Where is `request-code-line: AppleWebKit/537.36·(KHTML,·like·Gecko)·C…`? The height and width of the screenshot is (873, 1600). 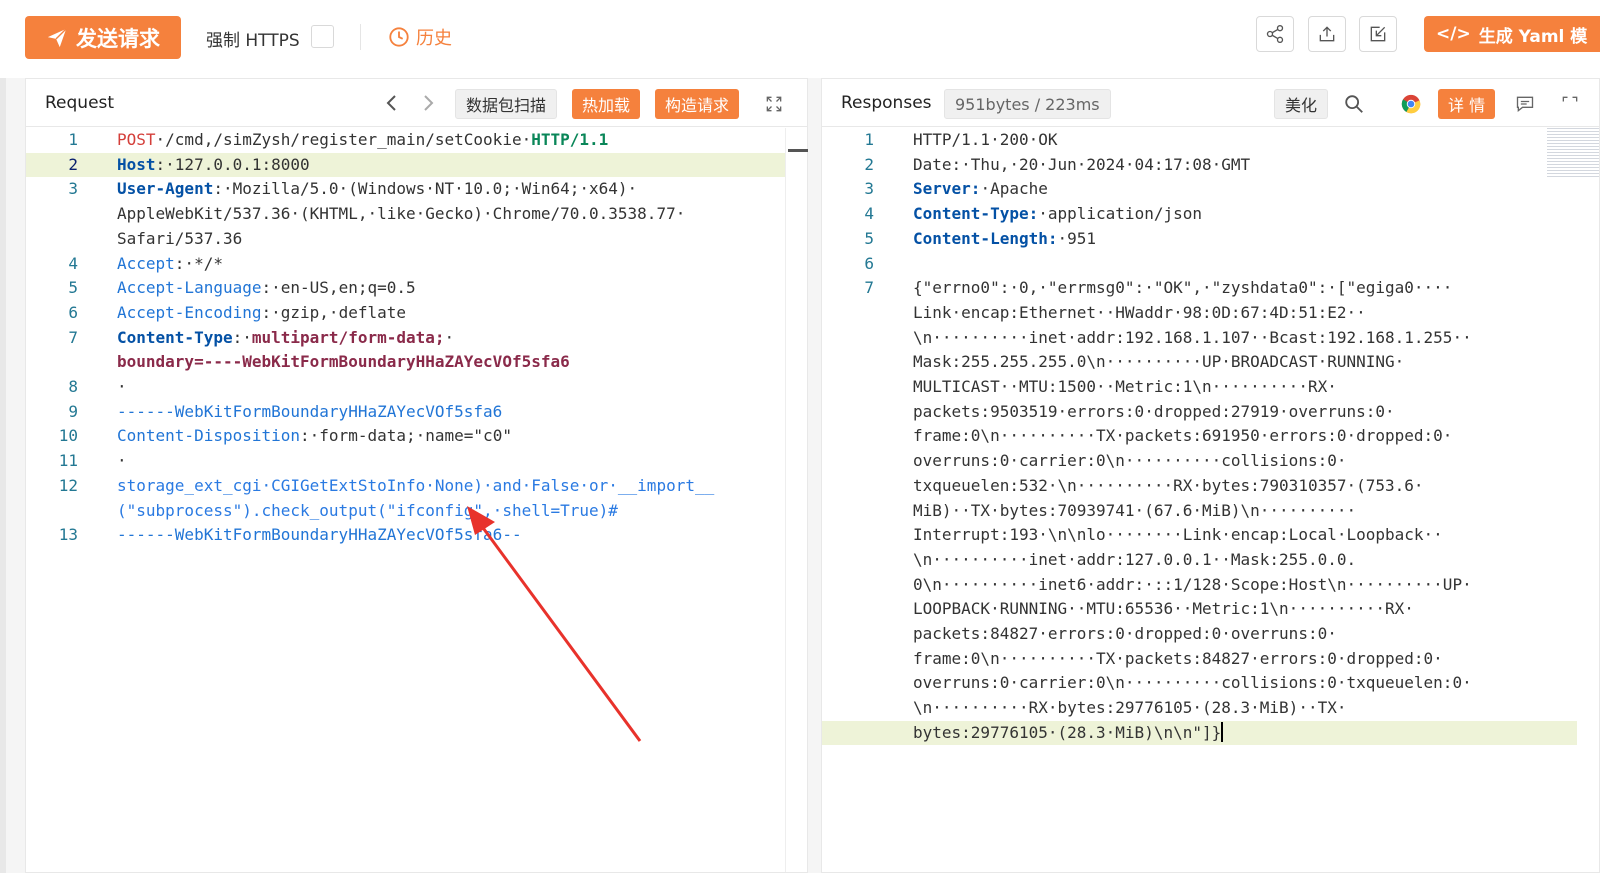 request-code-line: AppleWebKit/537.36·(KHTML,·like·Gecko)·C… is located at coordinates (405, 214).